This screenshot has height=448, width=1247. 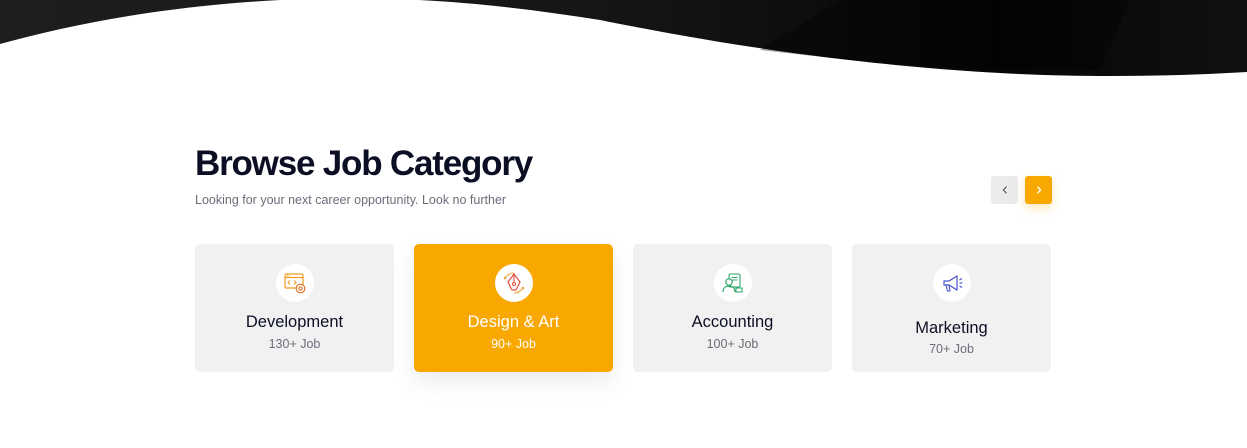 What do you see at coordinates (294, 308) in the screenshot?
I see `category-card-development: Development 130+ Job` at bounding box center [294, 308].